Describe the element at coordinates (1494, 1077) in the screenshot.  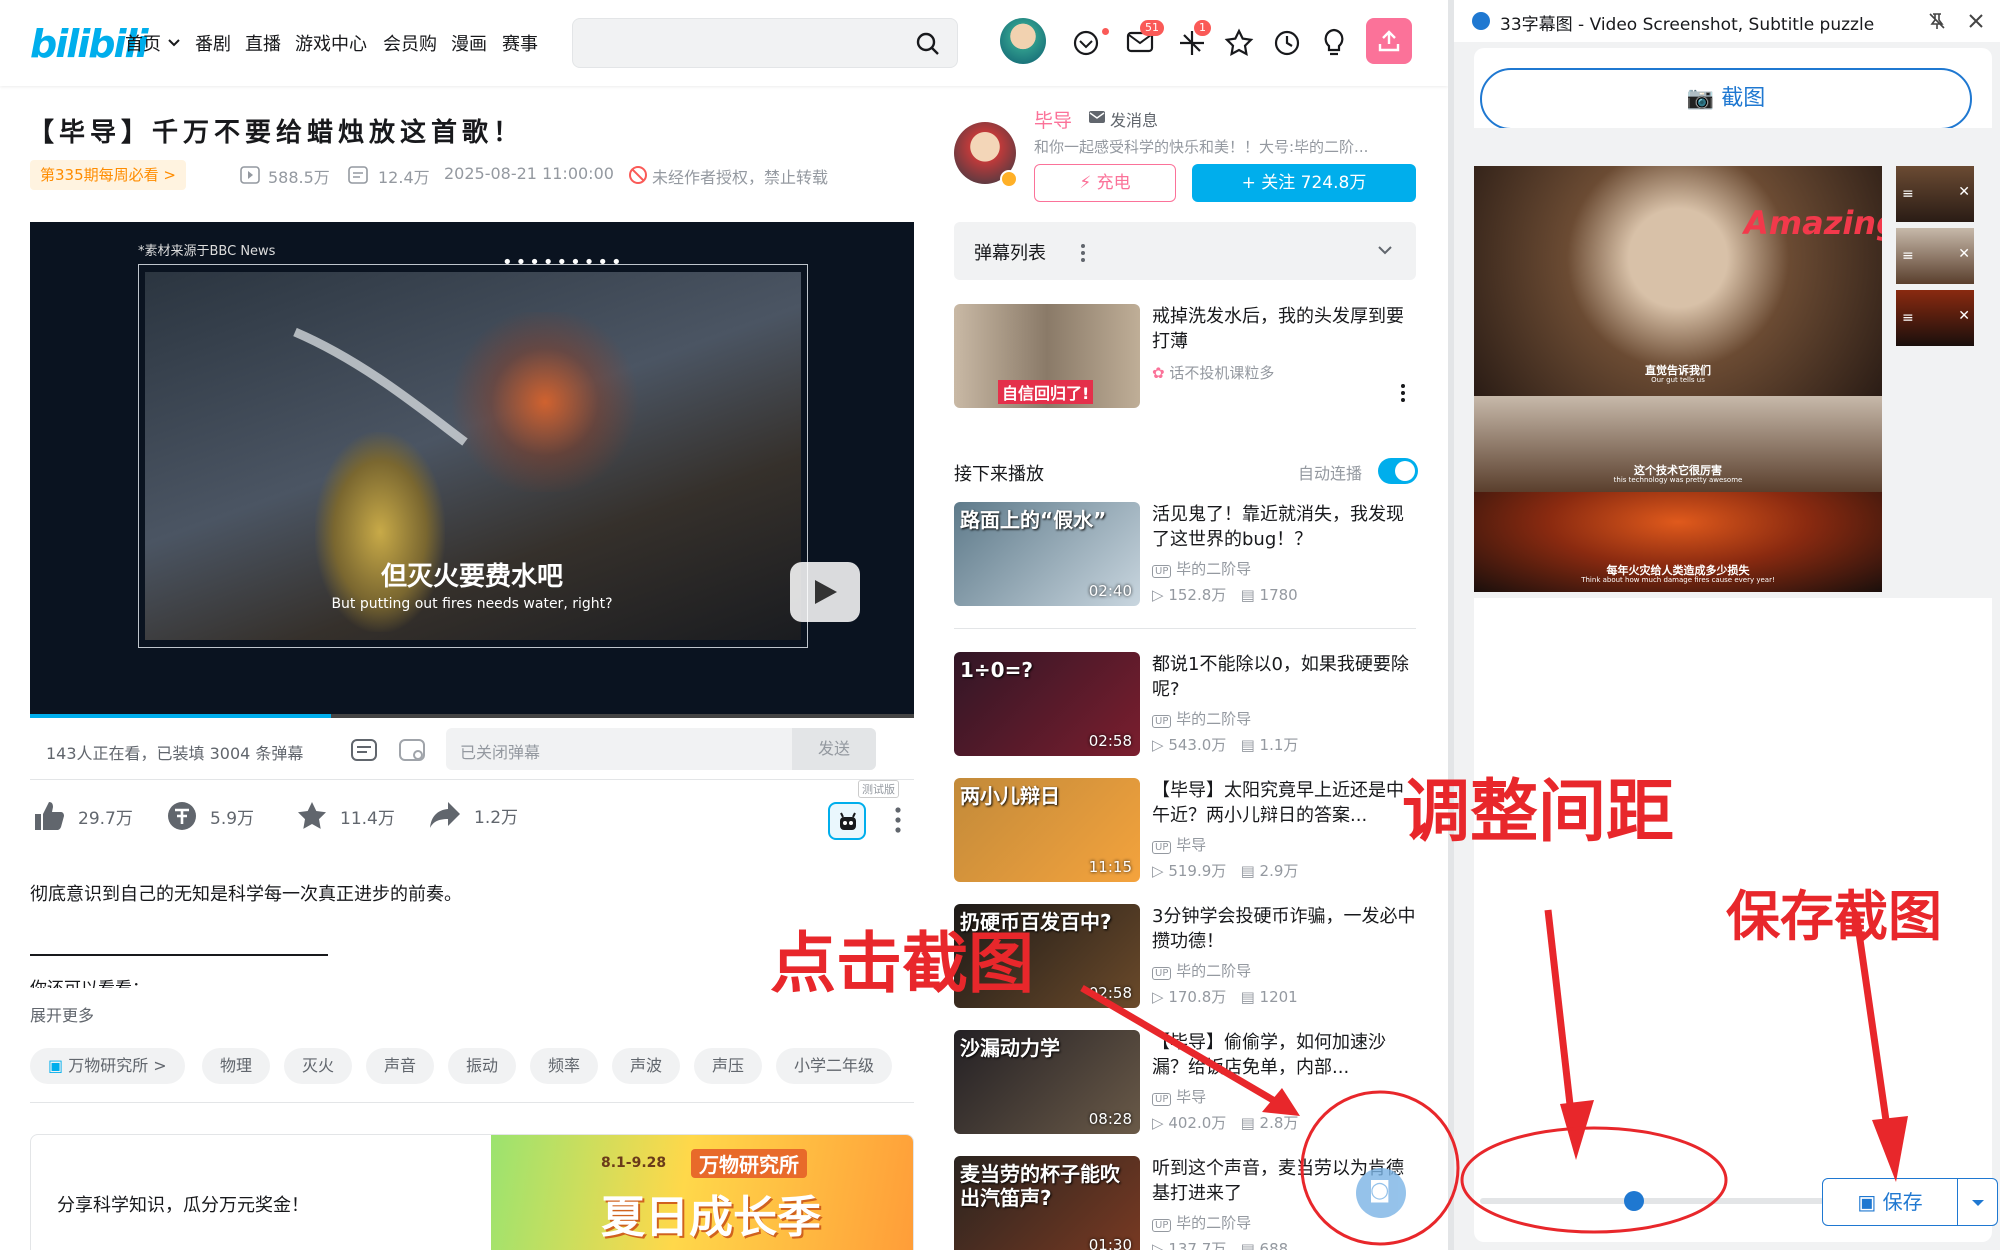
I see `annotation-arrows` at that location.